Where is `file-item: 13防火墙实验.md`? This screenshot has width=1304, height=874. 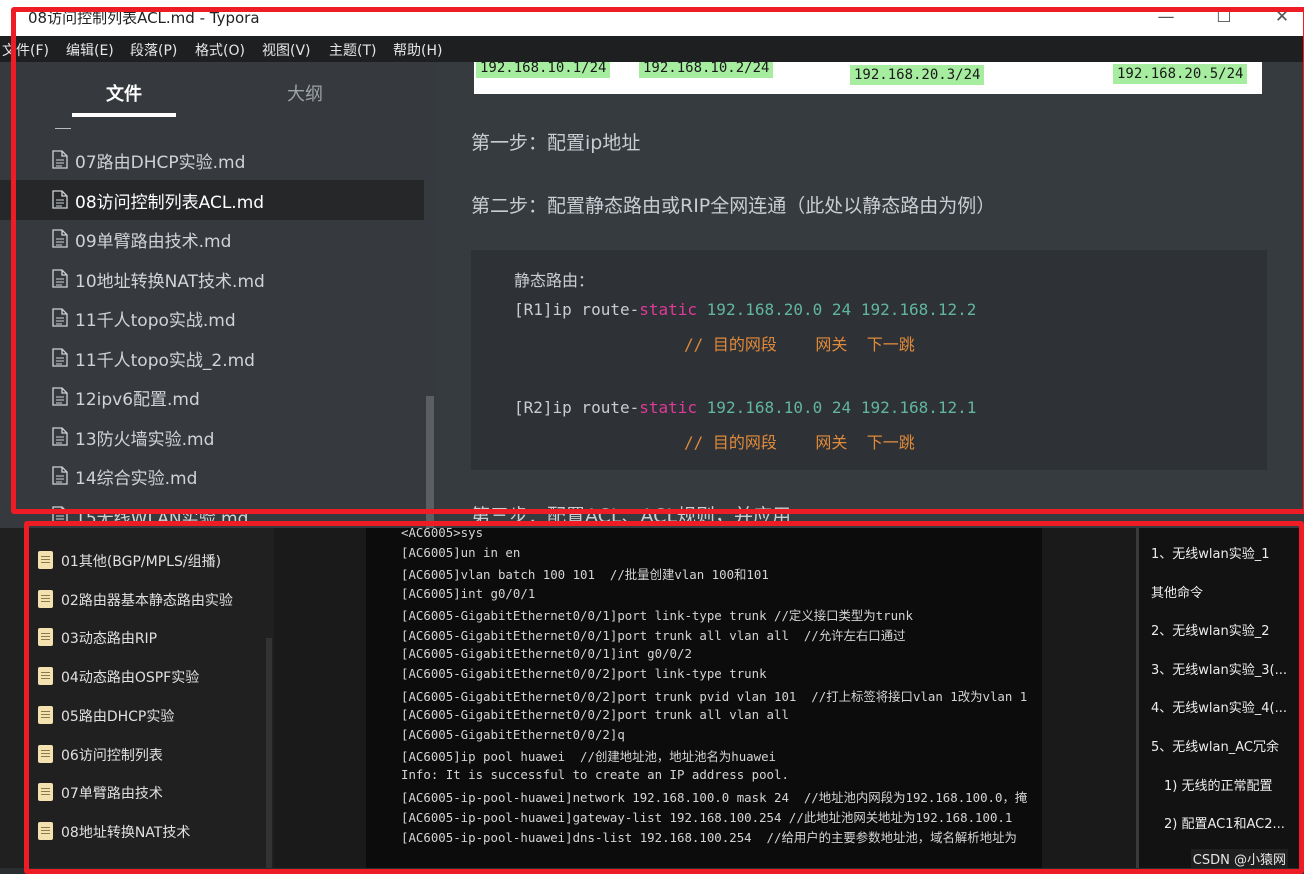
file-item: 13防火墙实验.md is located at coordinates (212, 437).